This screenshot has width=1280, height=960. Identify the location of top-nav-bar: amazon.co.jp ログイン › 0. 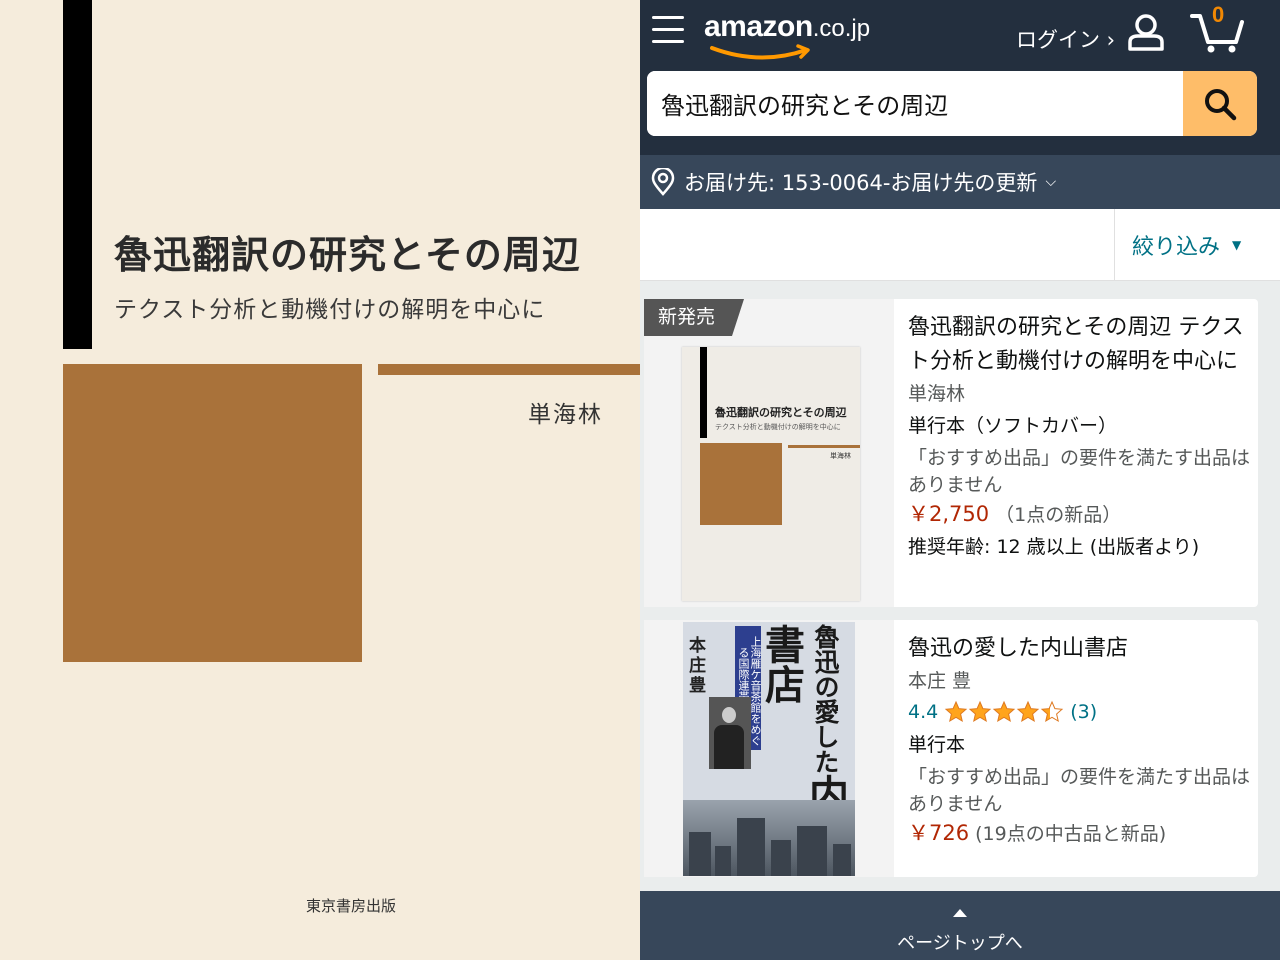
(960, 77).